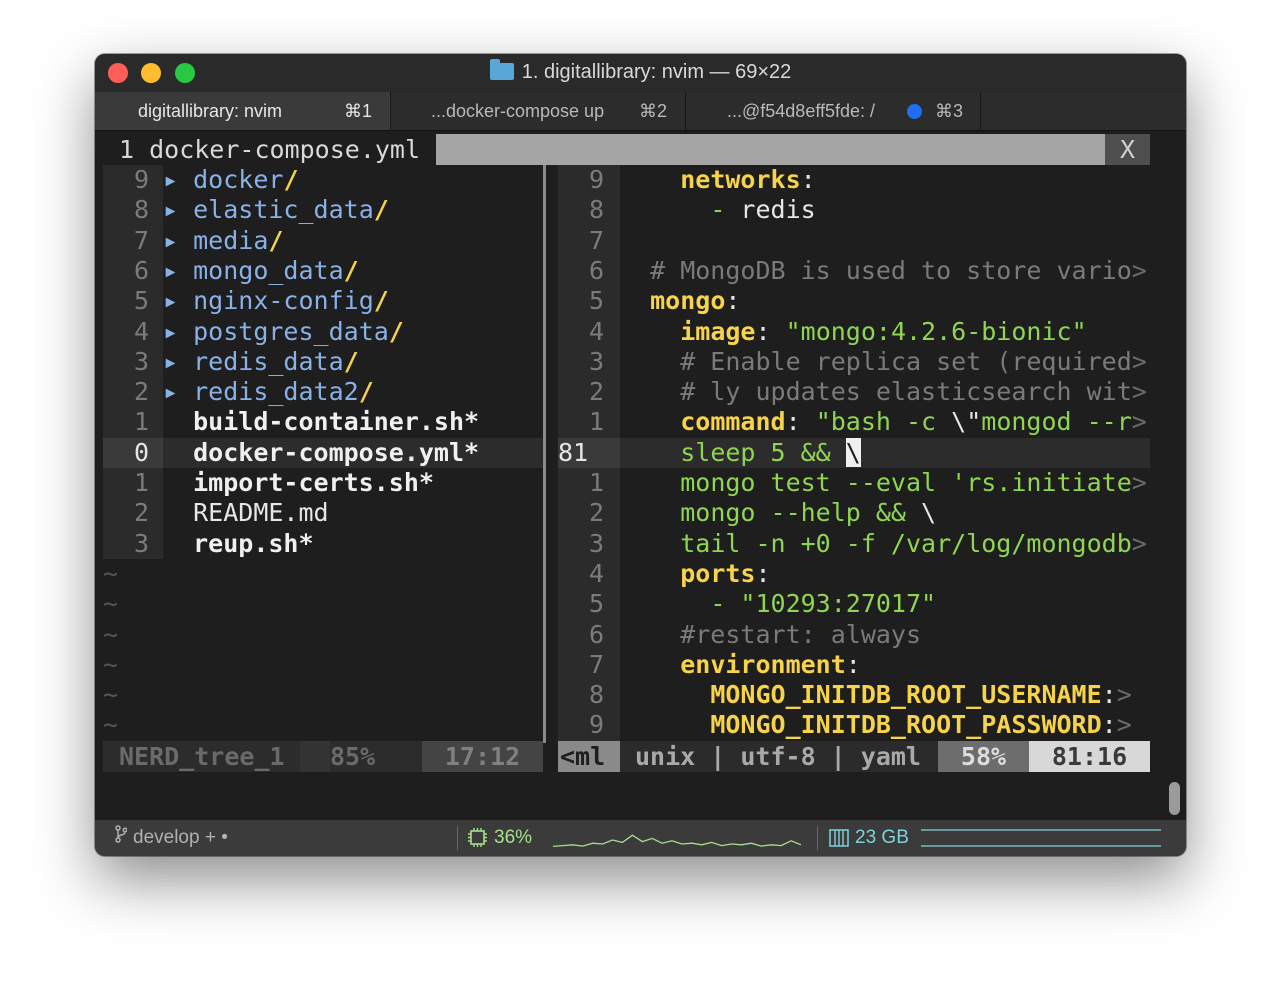 The height and width of the screenshot is (991, 1280). Describe the element at coordinates (253, 543) in the screenshot. I see `tree-item-name: reup.sh*` at that location.